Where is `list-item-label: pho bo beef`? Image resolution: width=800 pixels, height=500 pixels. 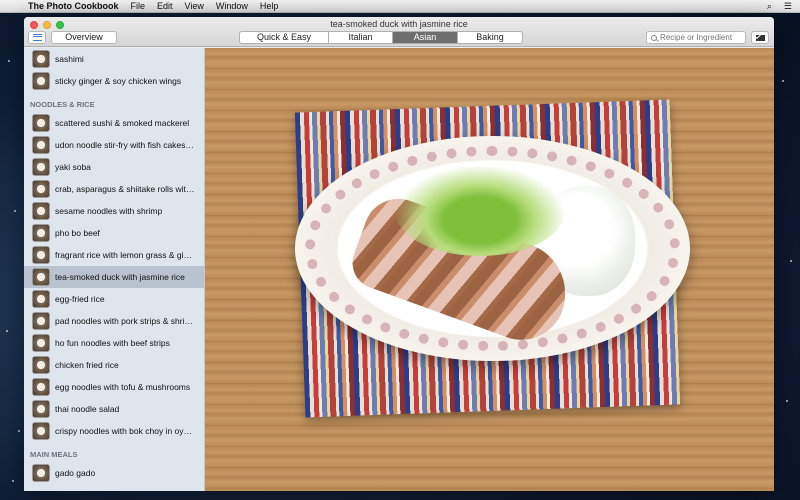 list-item-label: pho bo beef is located at coordinates (77, 233).